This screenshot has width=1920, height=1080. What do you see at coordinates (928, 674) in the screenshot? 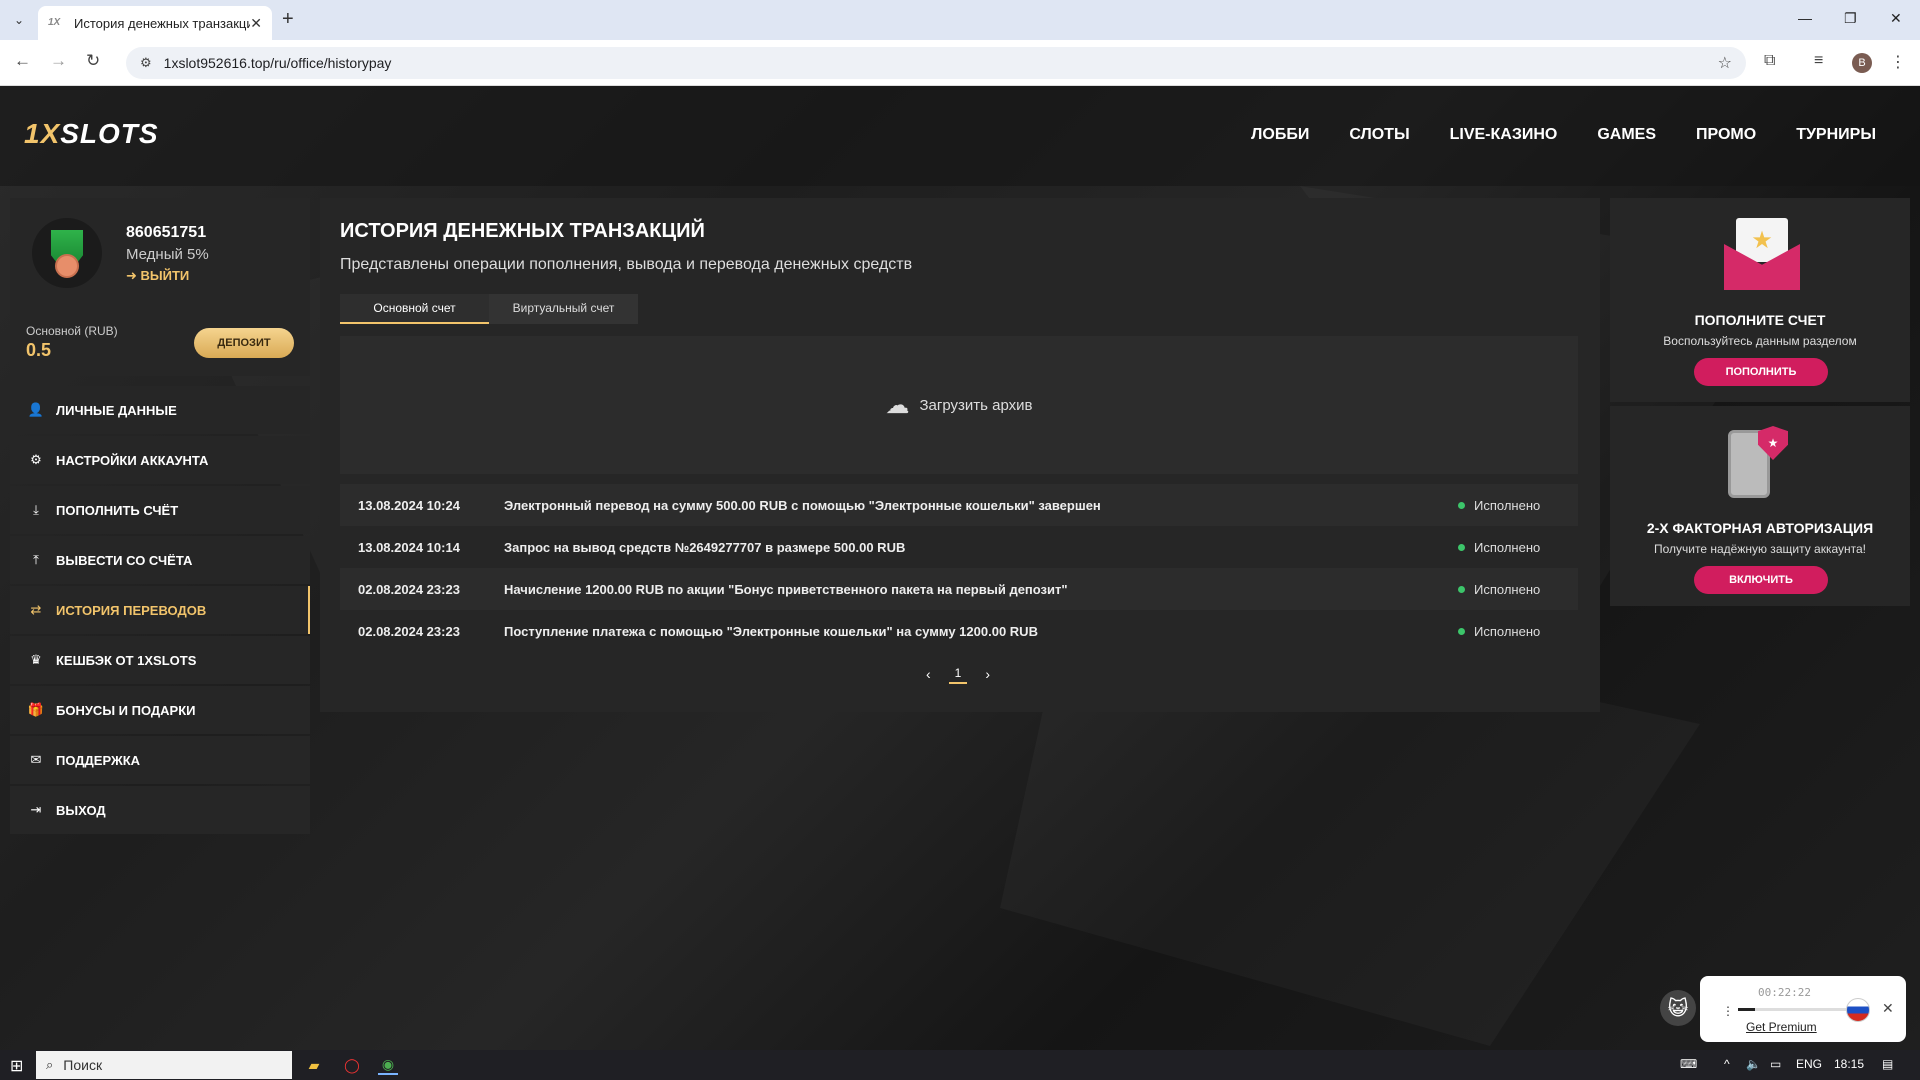
I see `prev-page-icon: ‹` at bounding box center [928, 674].